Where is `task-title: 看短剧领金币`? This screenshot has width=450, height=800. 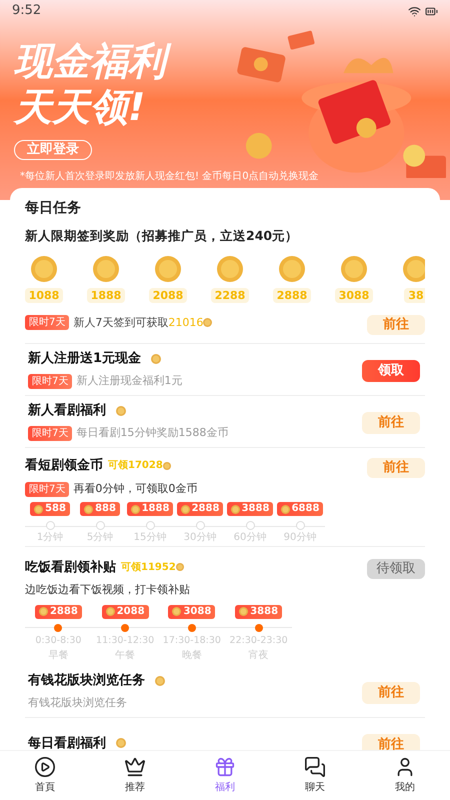
task-title: 看短剧领金币 is located at coordinates (64, 465).